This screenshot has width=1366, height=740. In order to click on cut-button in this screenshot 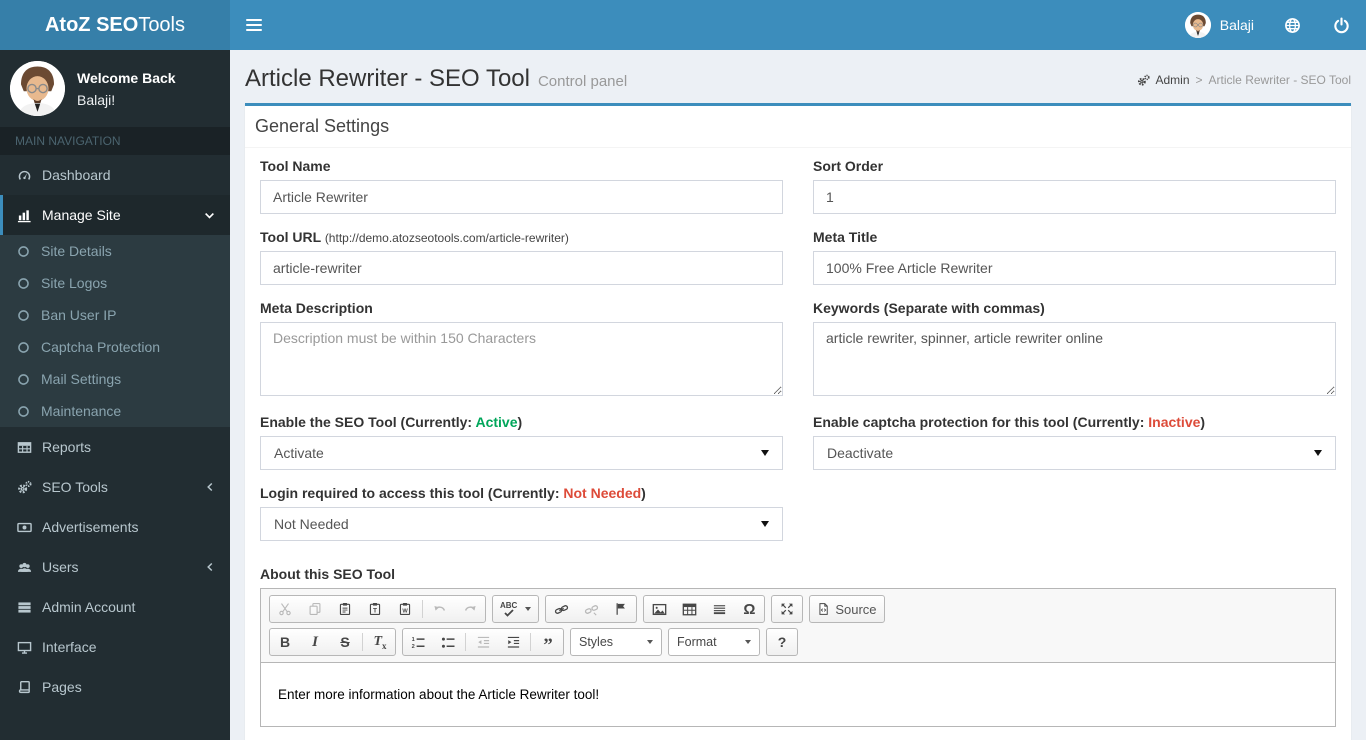, I will do `click(285, 609)`.